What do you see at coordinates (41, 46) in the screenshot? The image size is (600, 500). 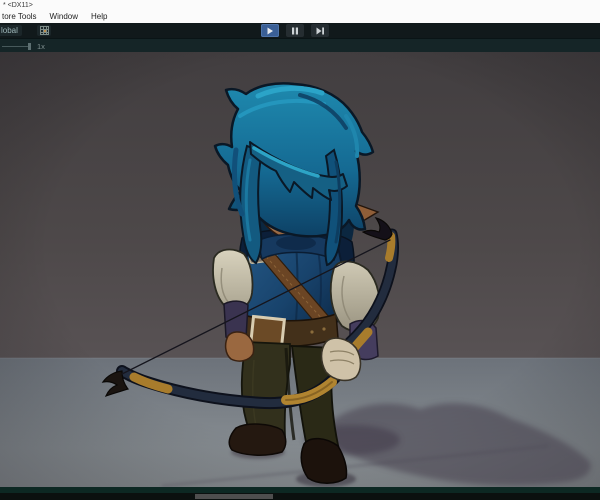 I see `speed-label: 1x` at bounding box center [41, 46].